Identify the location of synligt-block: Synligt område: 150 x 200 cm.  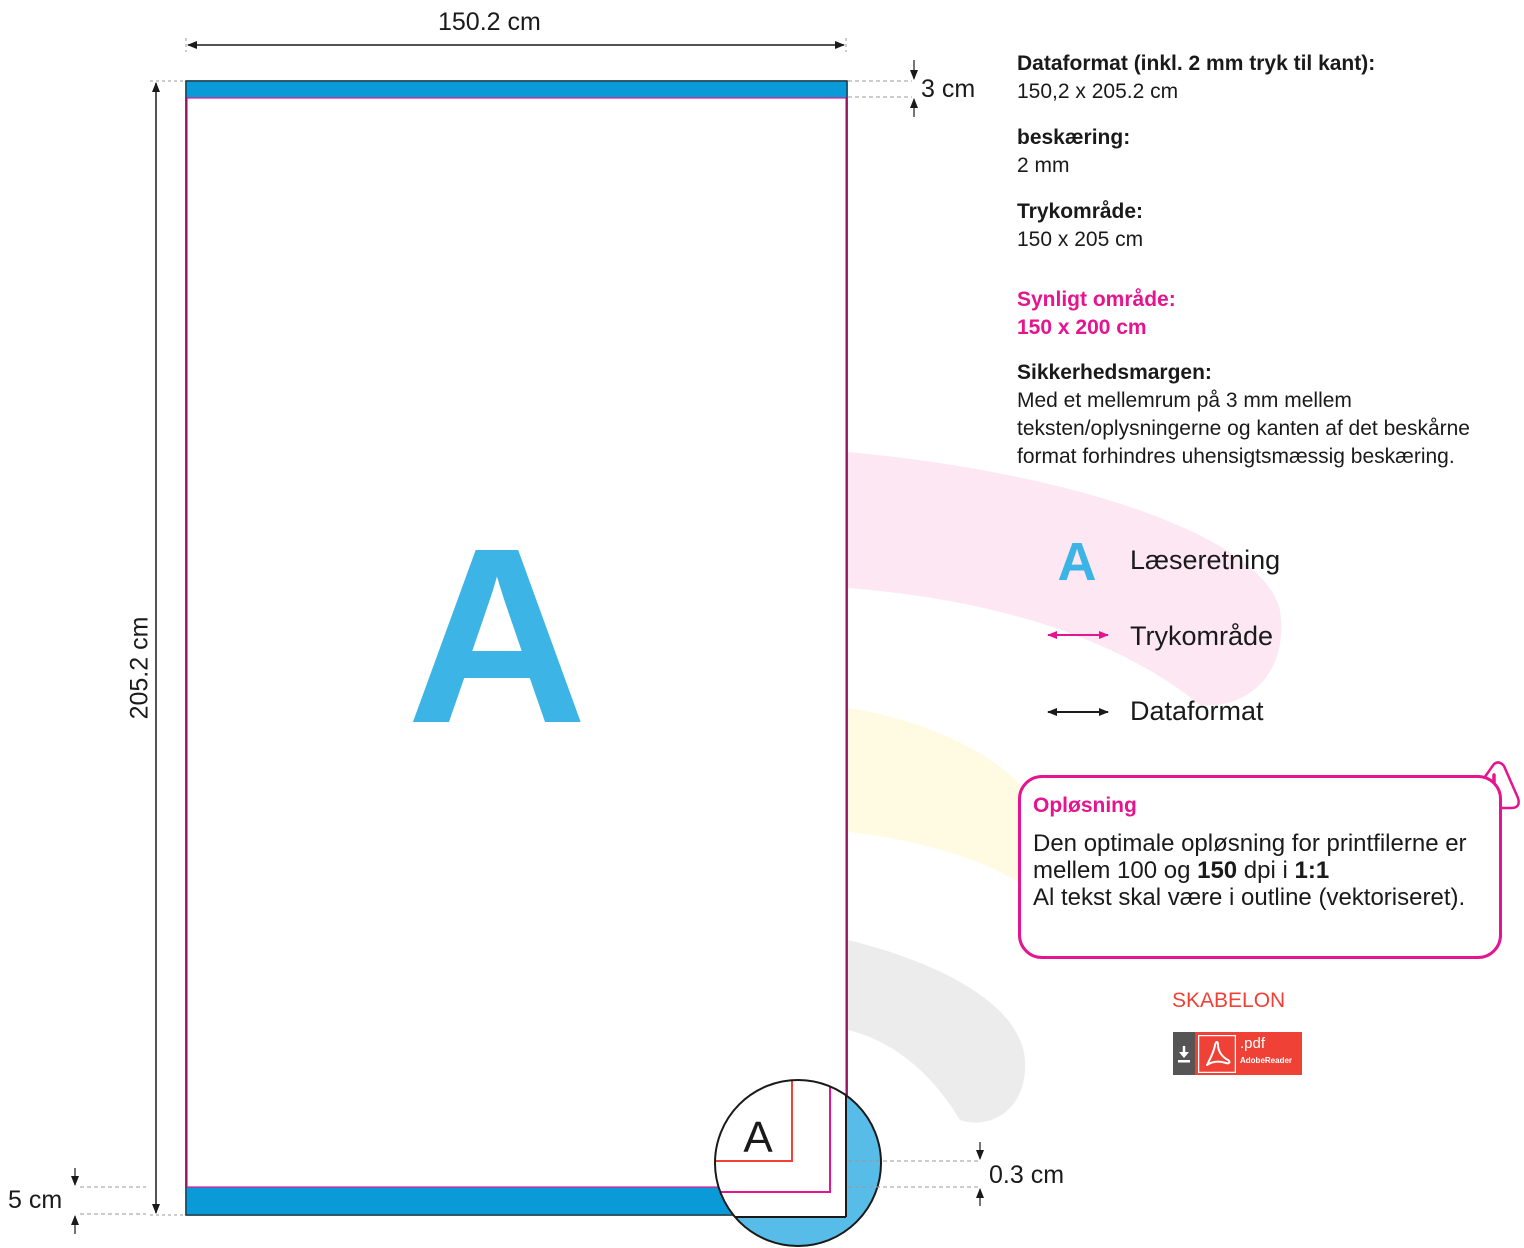
(1096, 314).